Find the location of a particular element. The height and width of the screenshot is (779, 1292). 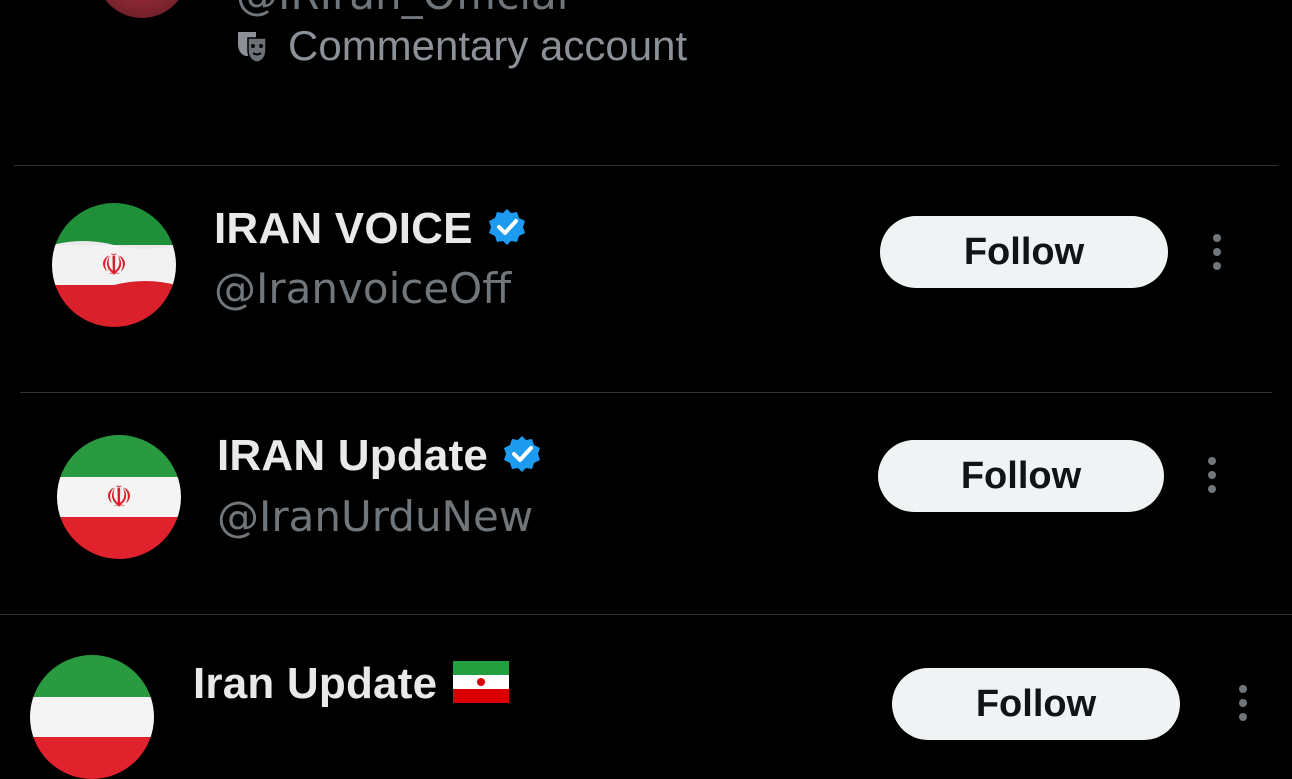

display-name: IRAN VOICE is located at coordinates (343, 229).